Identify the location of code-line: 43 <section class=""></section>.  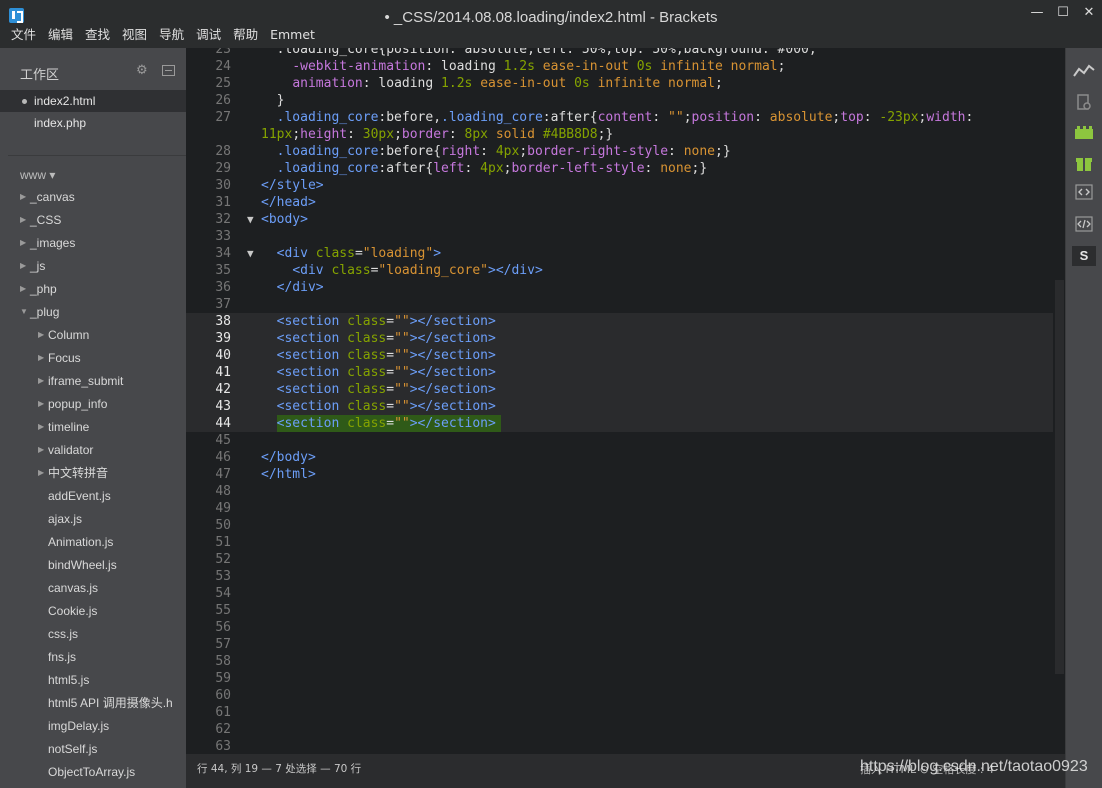
(619, 406).